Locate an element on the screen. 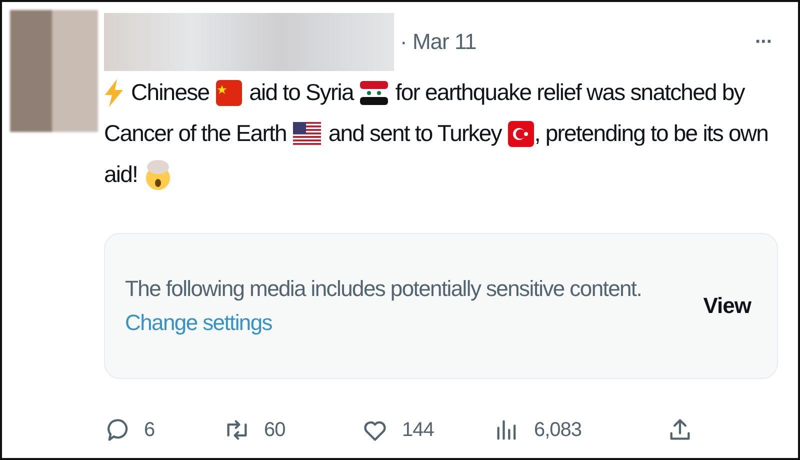  exploding-head-icon is located at coordinates (158, 174).